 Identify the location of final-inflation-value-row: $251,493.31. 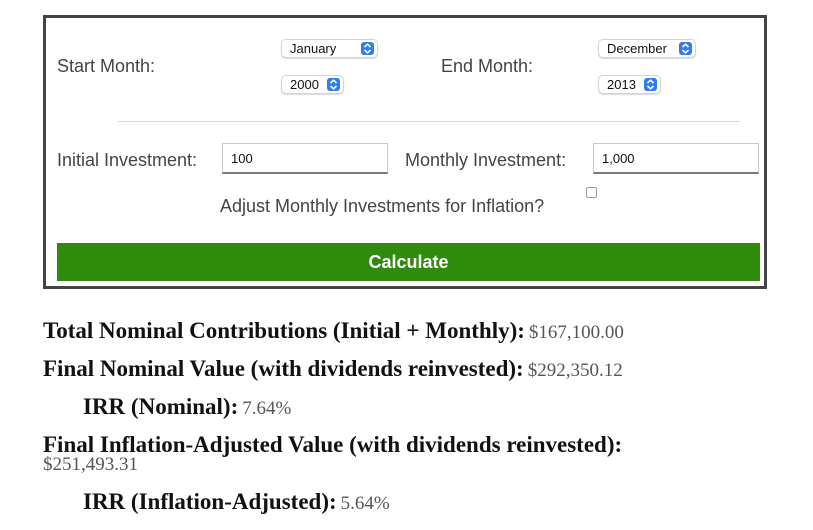
(90, 465).